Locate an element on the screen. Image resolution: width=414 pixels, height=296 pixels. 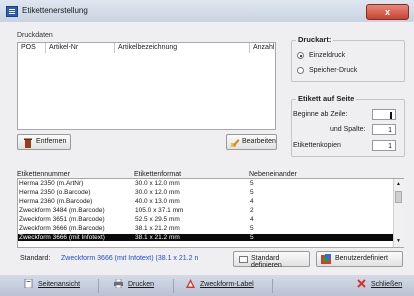
print-type-group is located at coordinates (348, 61).